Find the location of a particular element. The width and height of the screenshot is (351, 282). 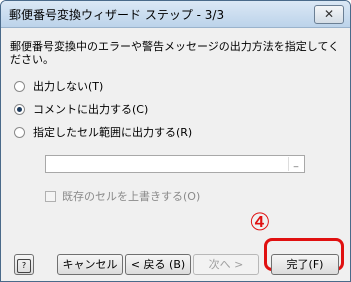

annotation-number: ④ is located at coordinates (260, 222).